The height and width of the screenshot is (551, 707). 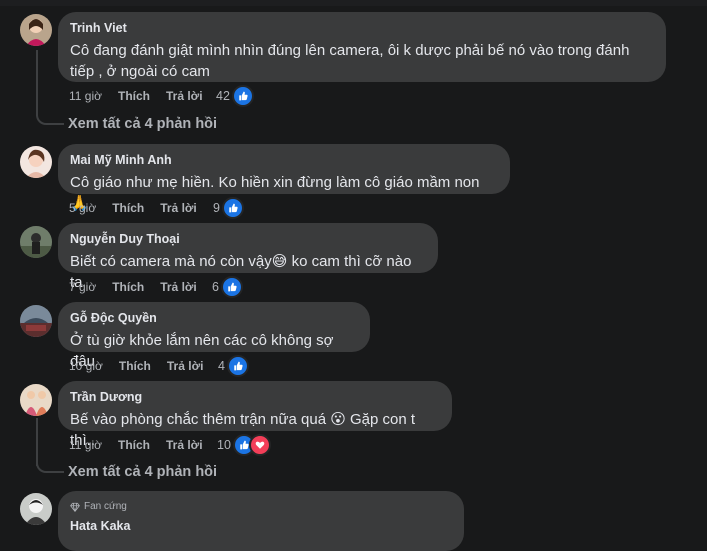 What do you see at coordinates (215, 287) in the screenshot?
I see `reaction-count: 6` at bounding box center [215, 287].